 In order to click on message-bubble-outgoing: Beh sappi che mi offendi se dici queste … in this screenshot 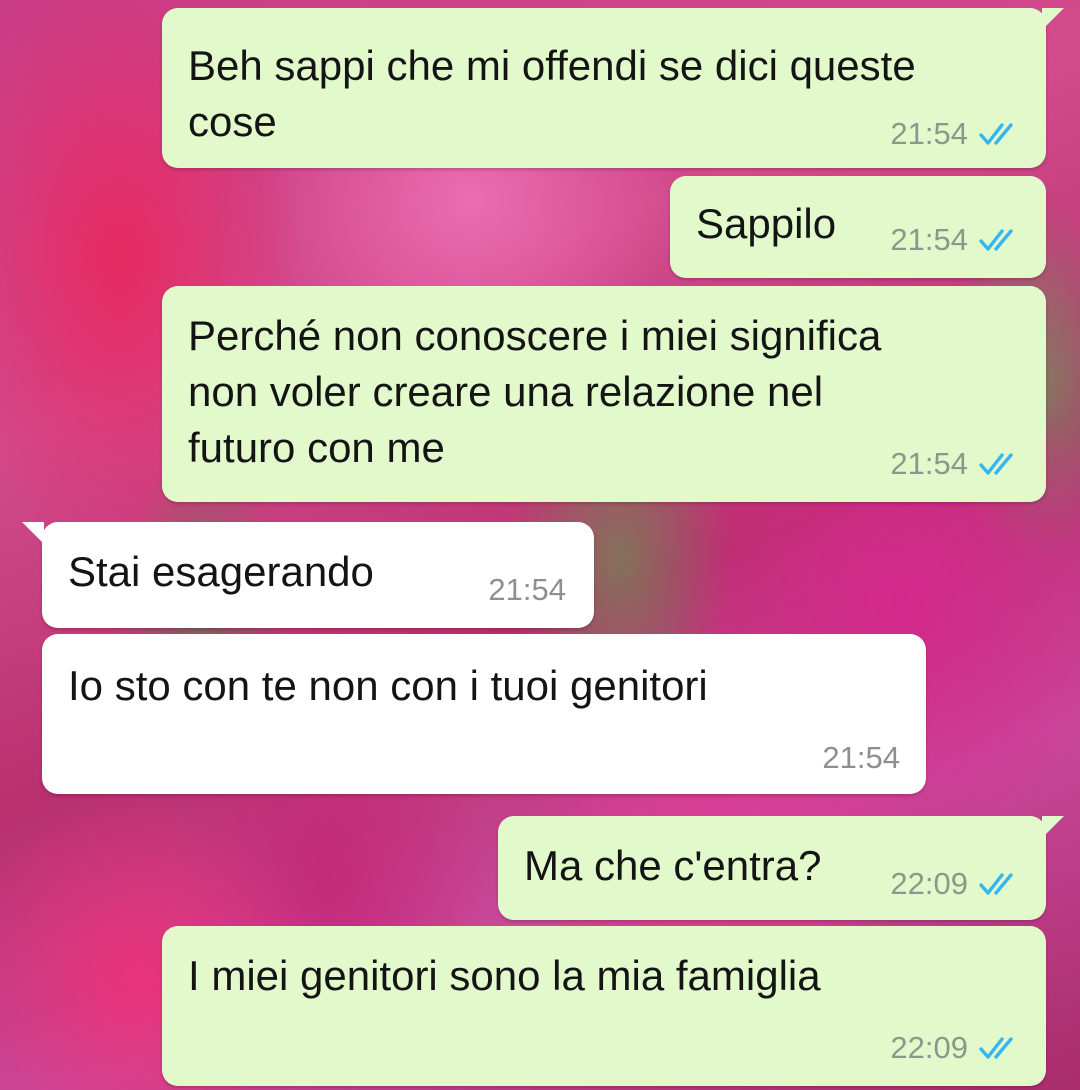, I will do `click(613, 88)`.